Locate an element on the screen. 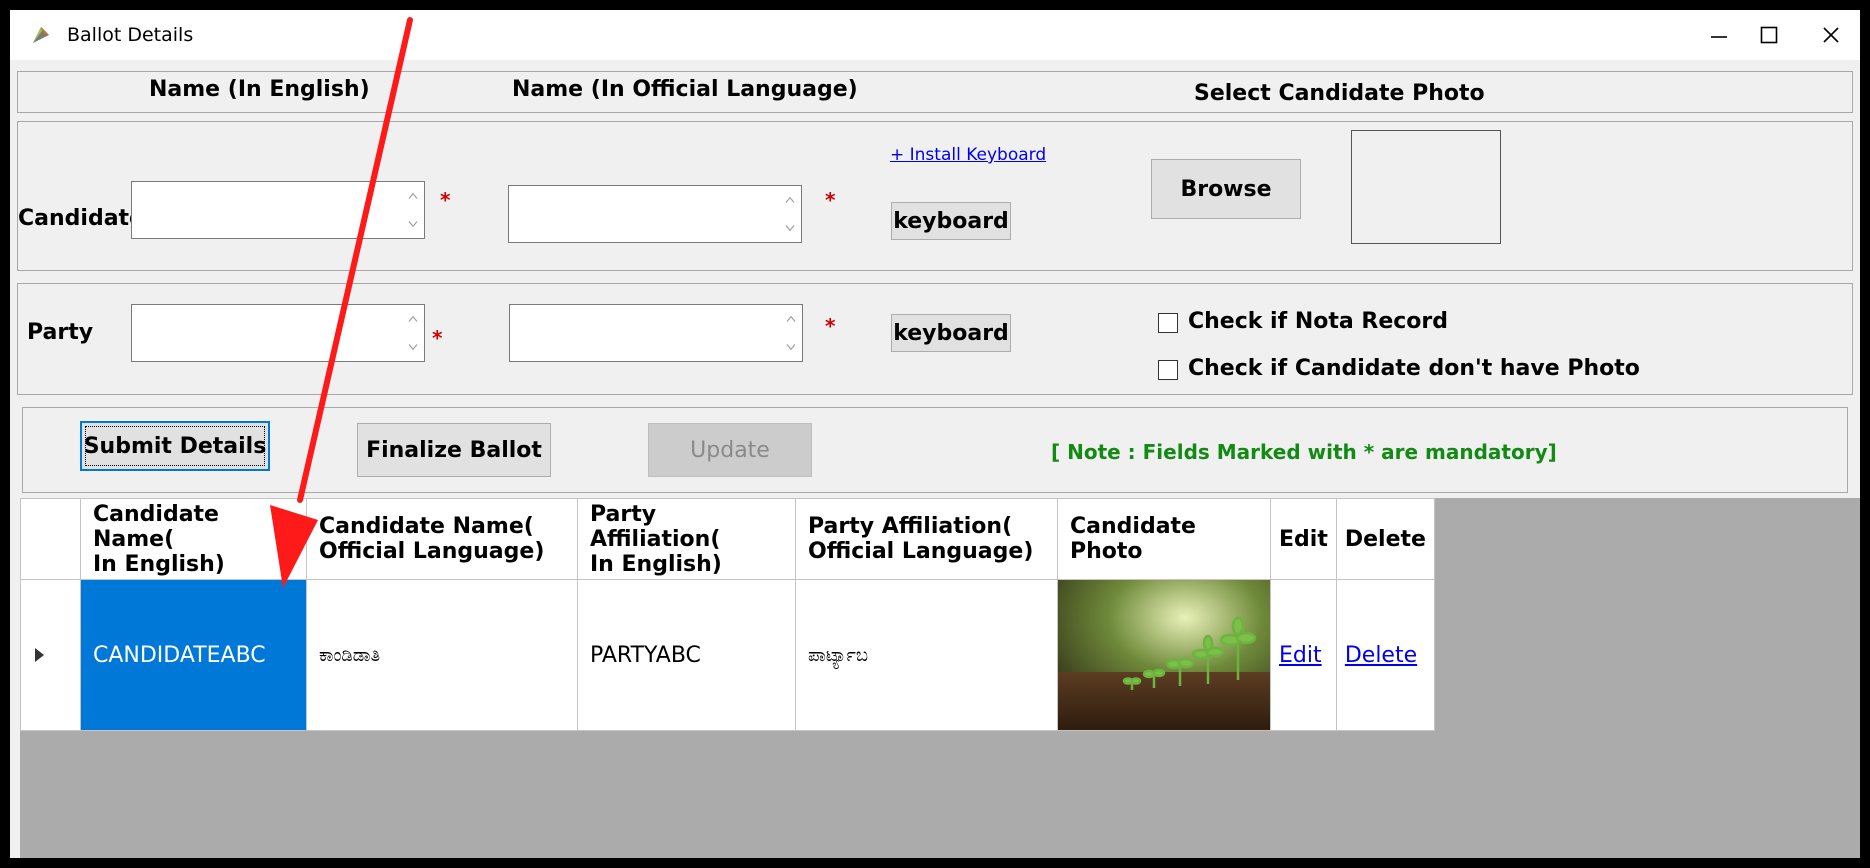 The width and height of the screenshot is (1870, 868). title-bar: Ballot Details is located at coordinates (935, 35).